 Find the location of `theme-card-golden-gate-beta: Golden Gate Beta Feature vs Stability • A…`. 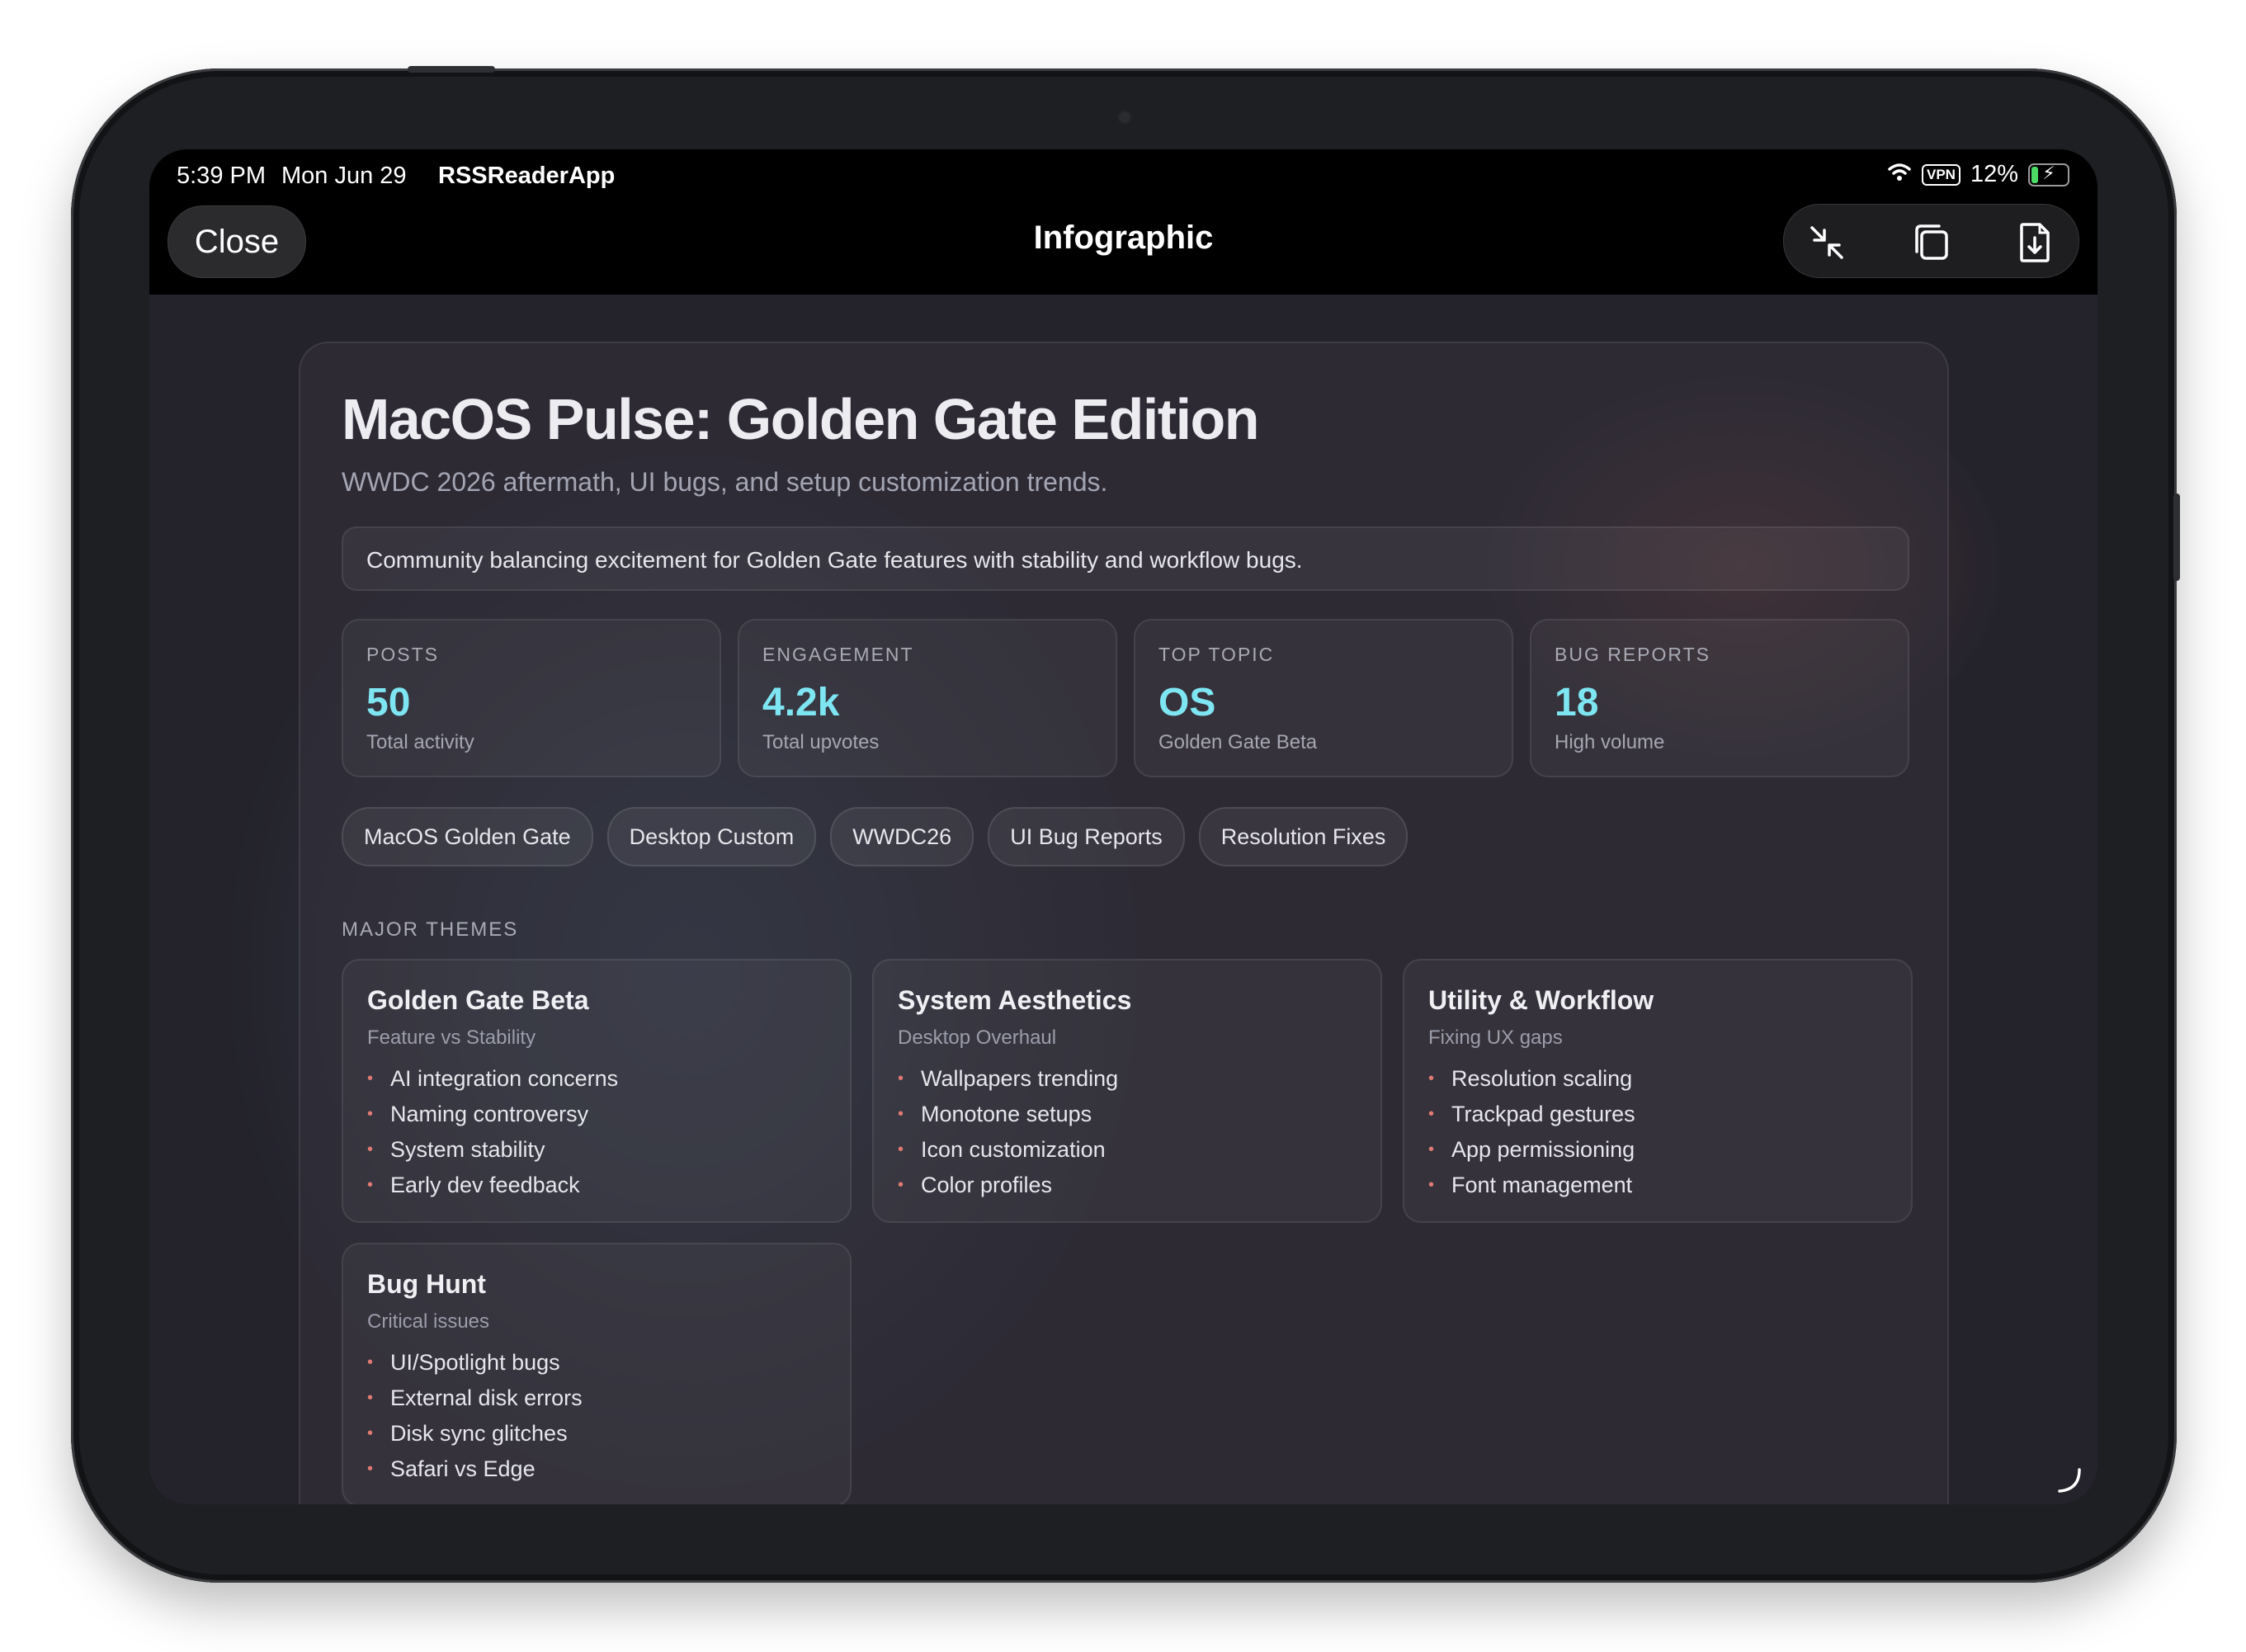

theme-card-golden-gate-beta: Golden Gate Beta Feature vs Stability • A… is located at coordinates (597, 1091).